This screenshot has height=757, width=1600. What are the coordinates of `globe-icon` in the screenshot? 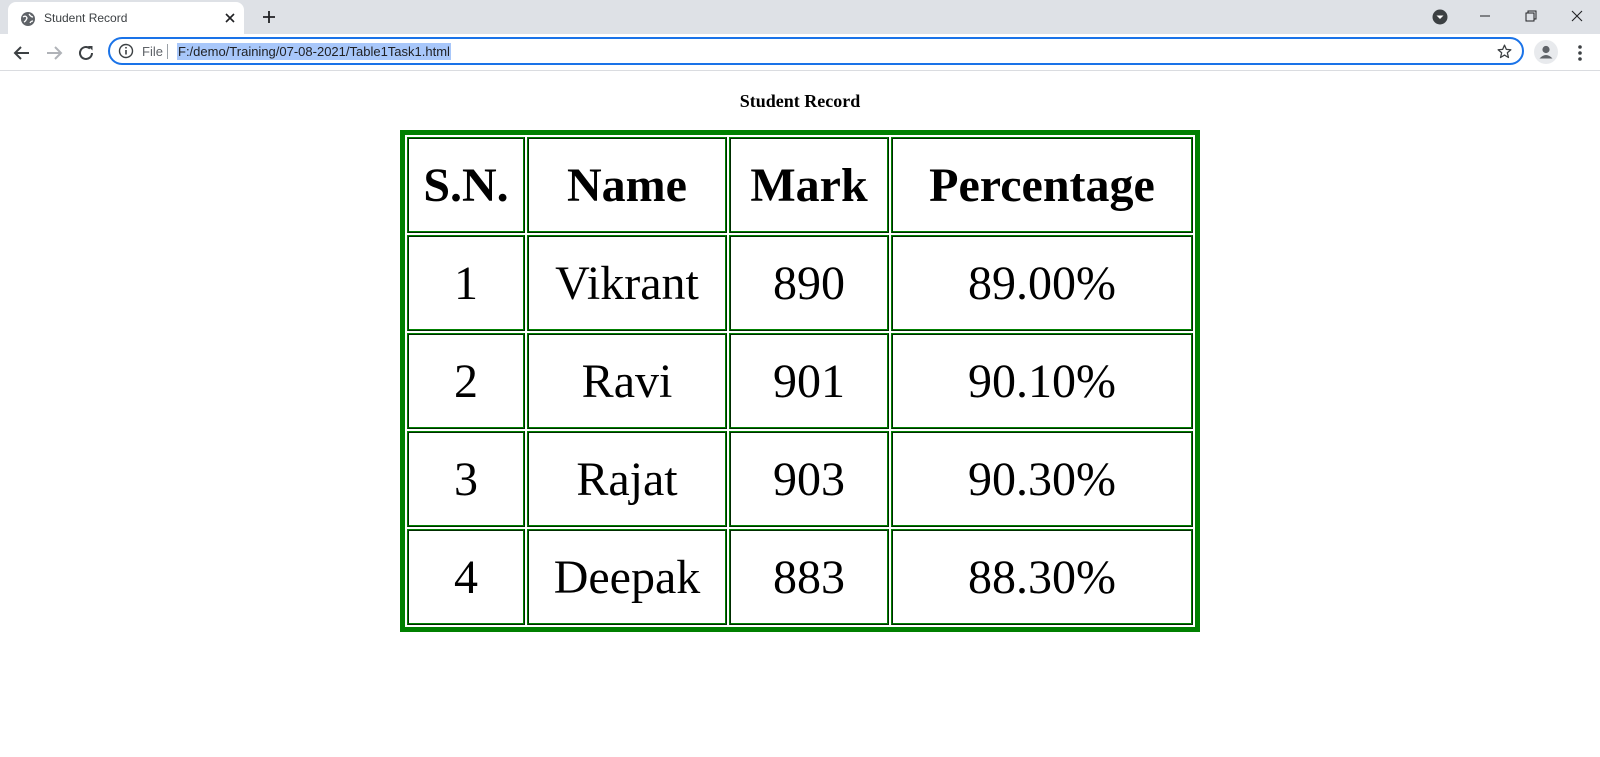 It's located at (28, 19).